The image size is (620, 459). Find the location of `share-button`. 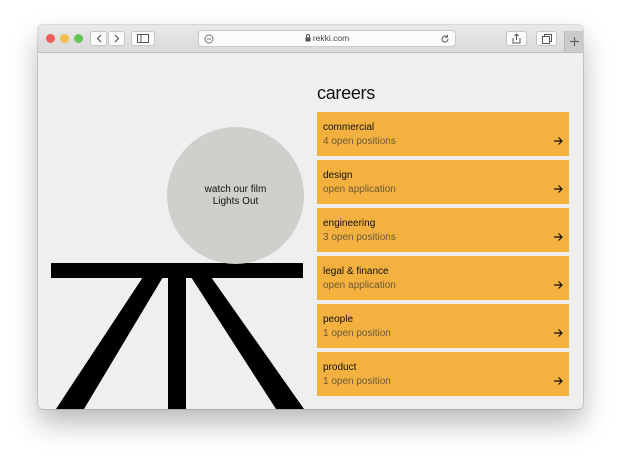

share-button is located at coordinates (516, 38).